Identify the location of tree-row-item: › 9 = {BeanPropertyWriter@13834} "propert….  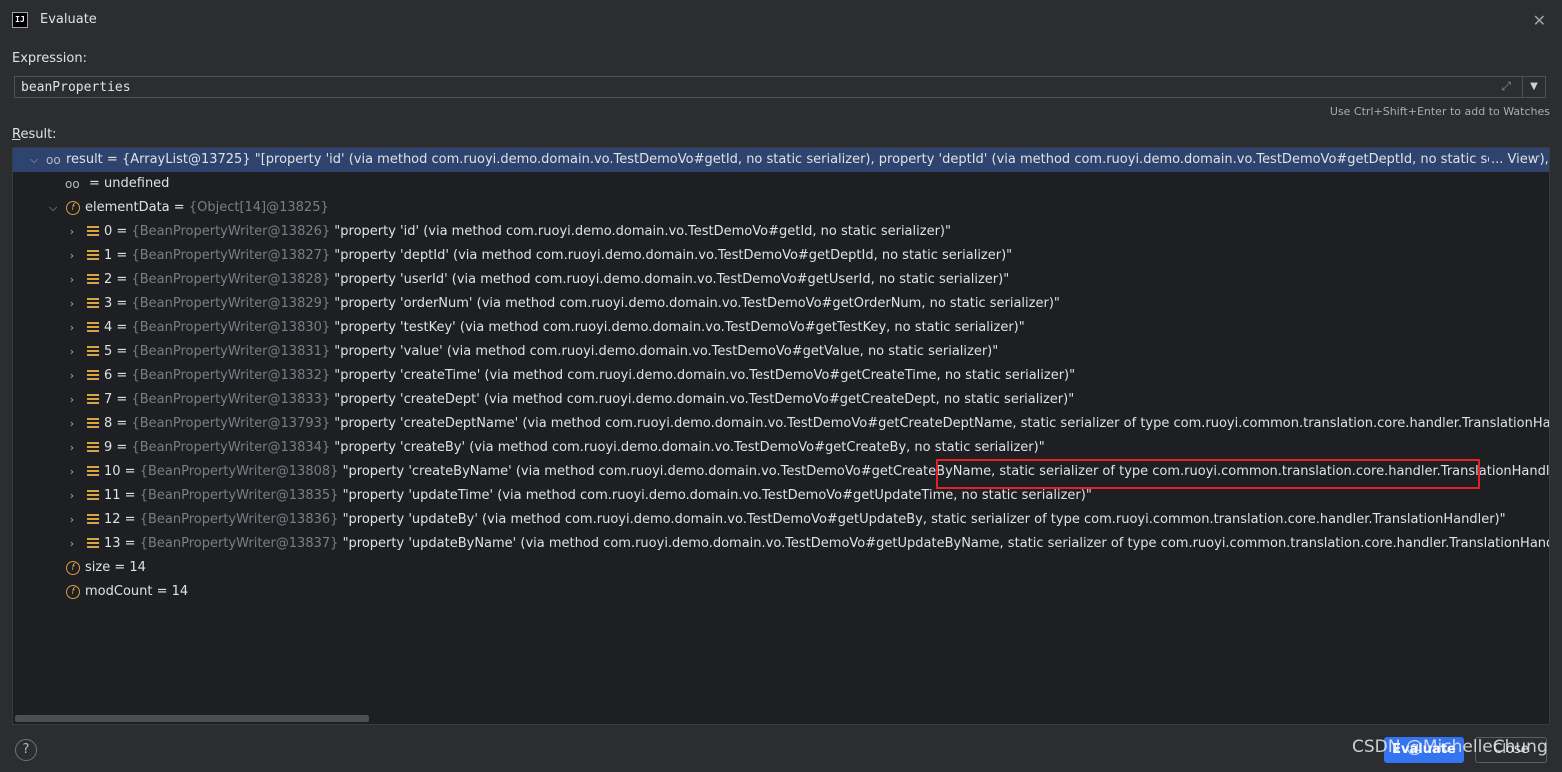
(781, 448).